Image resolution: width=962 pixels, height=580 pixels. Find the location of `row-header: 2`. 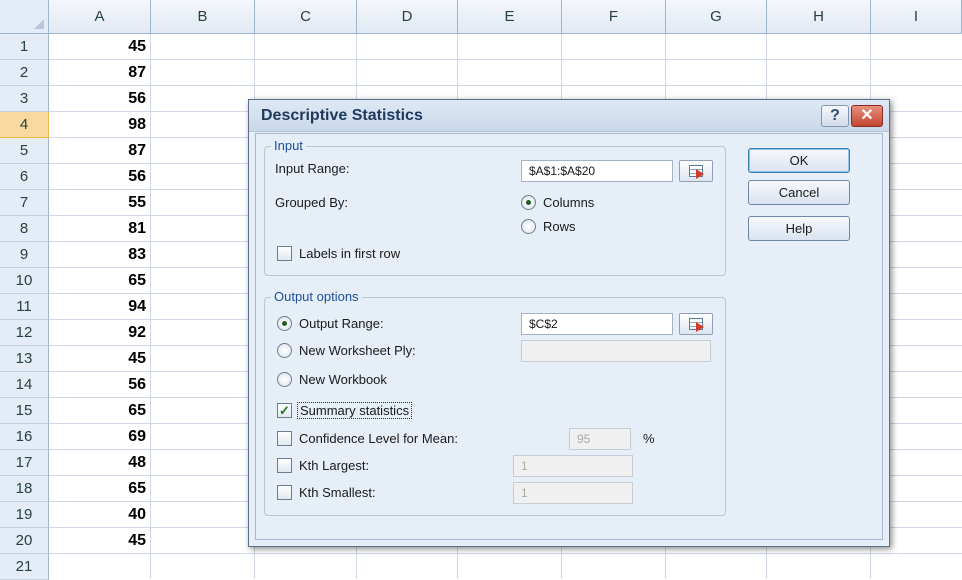

row-header: 2 is located at coordinates (24, 73).